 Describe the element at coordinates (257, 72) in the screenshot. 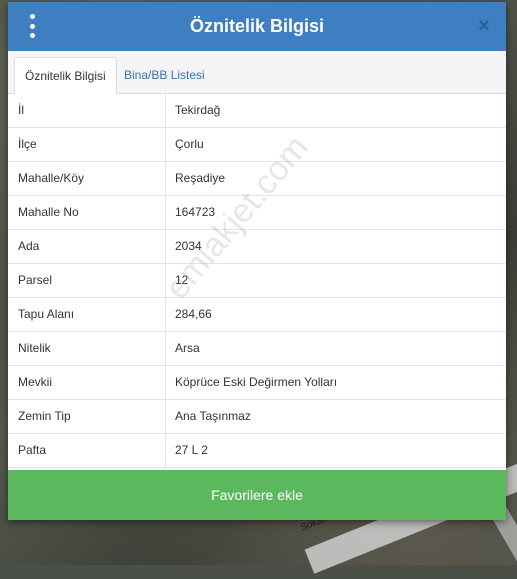

I see `tab-bar: Öznitelik Bilgisi Bina/BB Listesi` at that location.